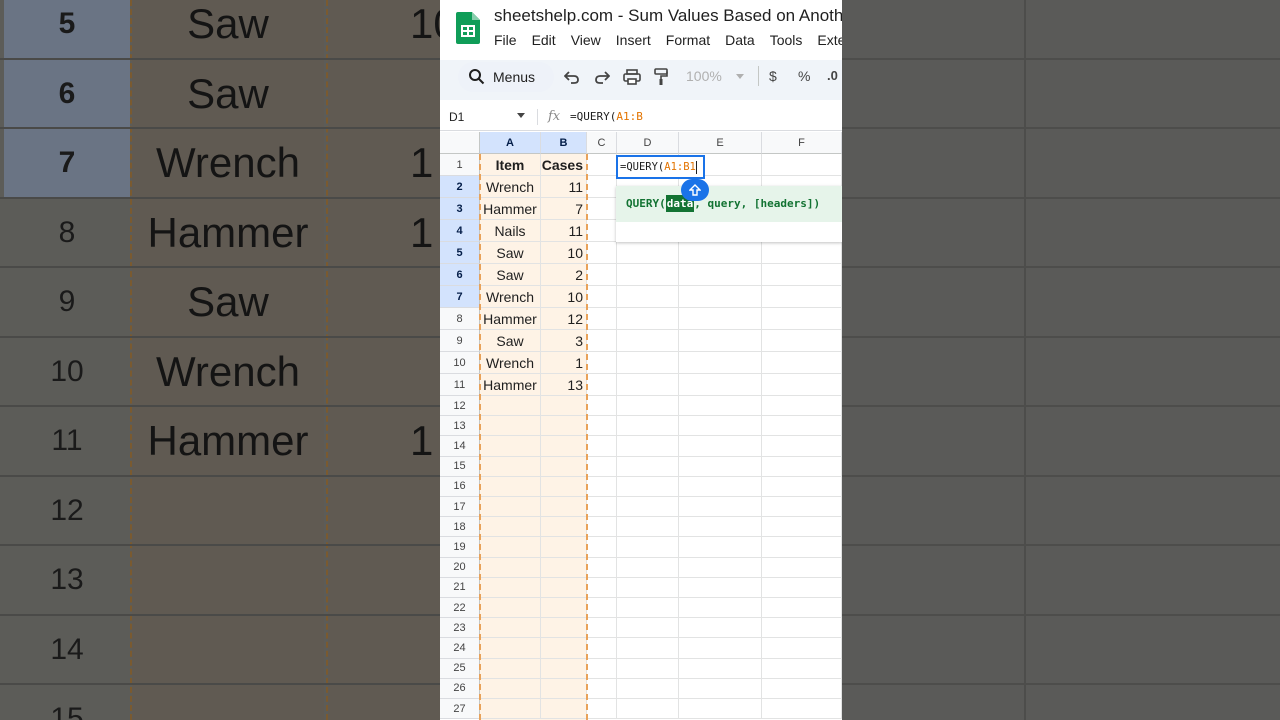 This screenshot has width=1280, height=720. Describe the element at coordinates (460, 143) in the screenshot. I see `select-all-corner` at that location.